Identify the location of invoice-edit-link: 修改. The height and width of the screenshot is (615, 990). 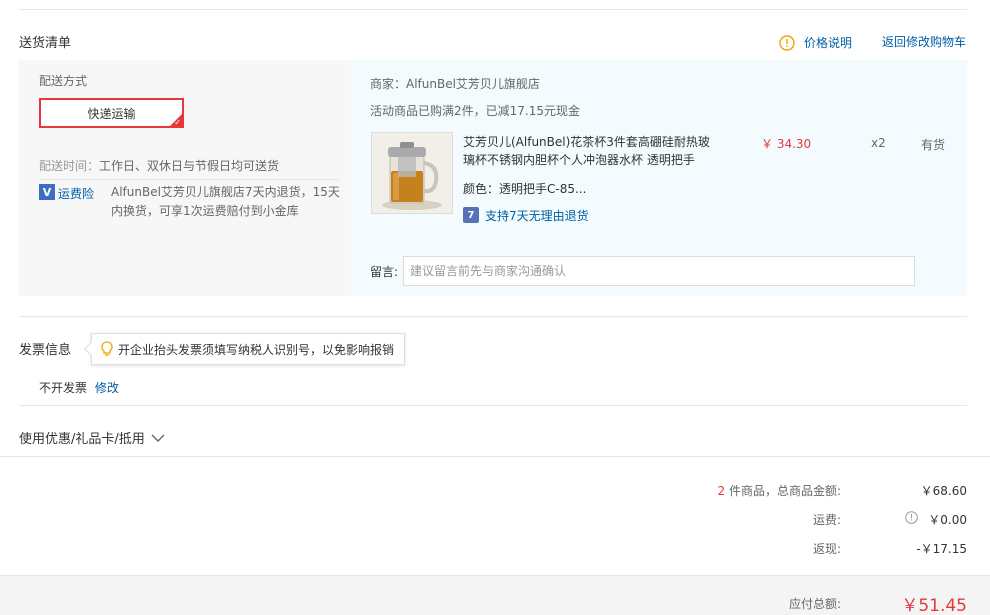
(107, 388).